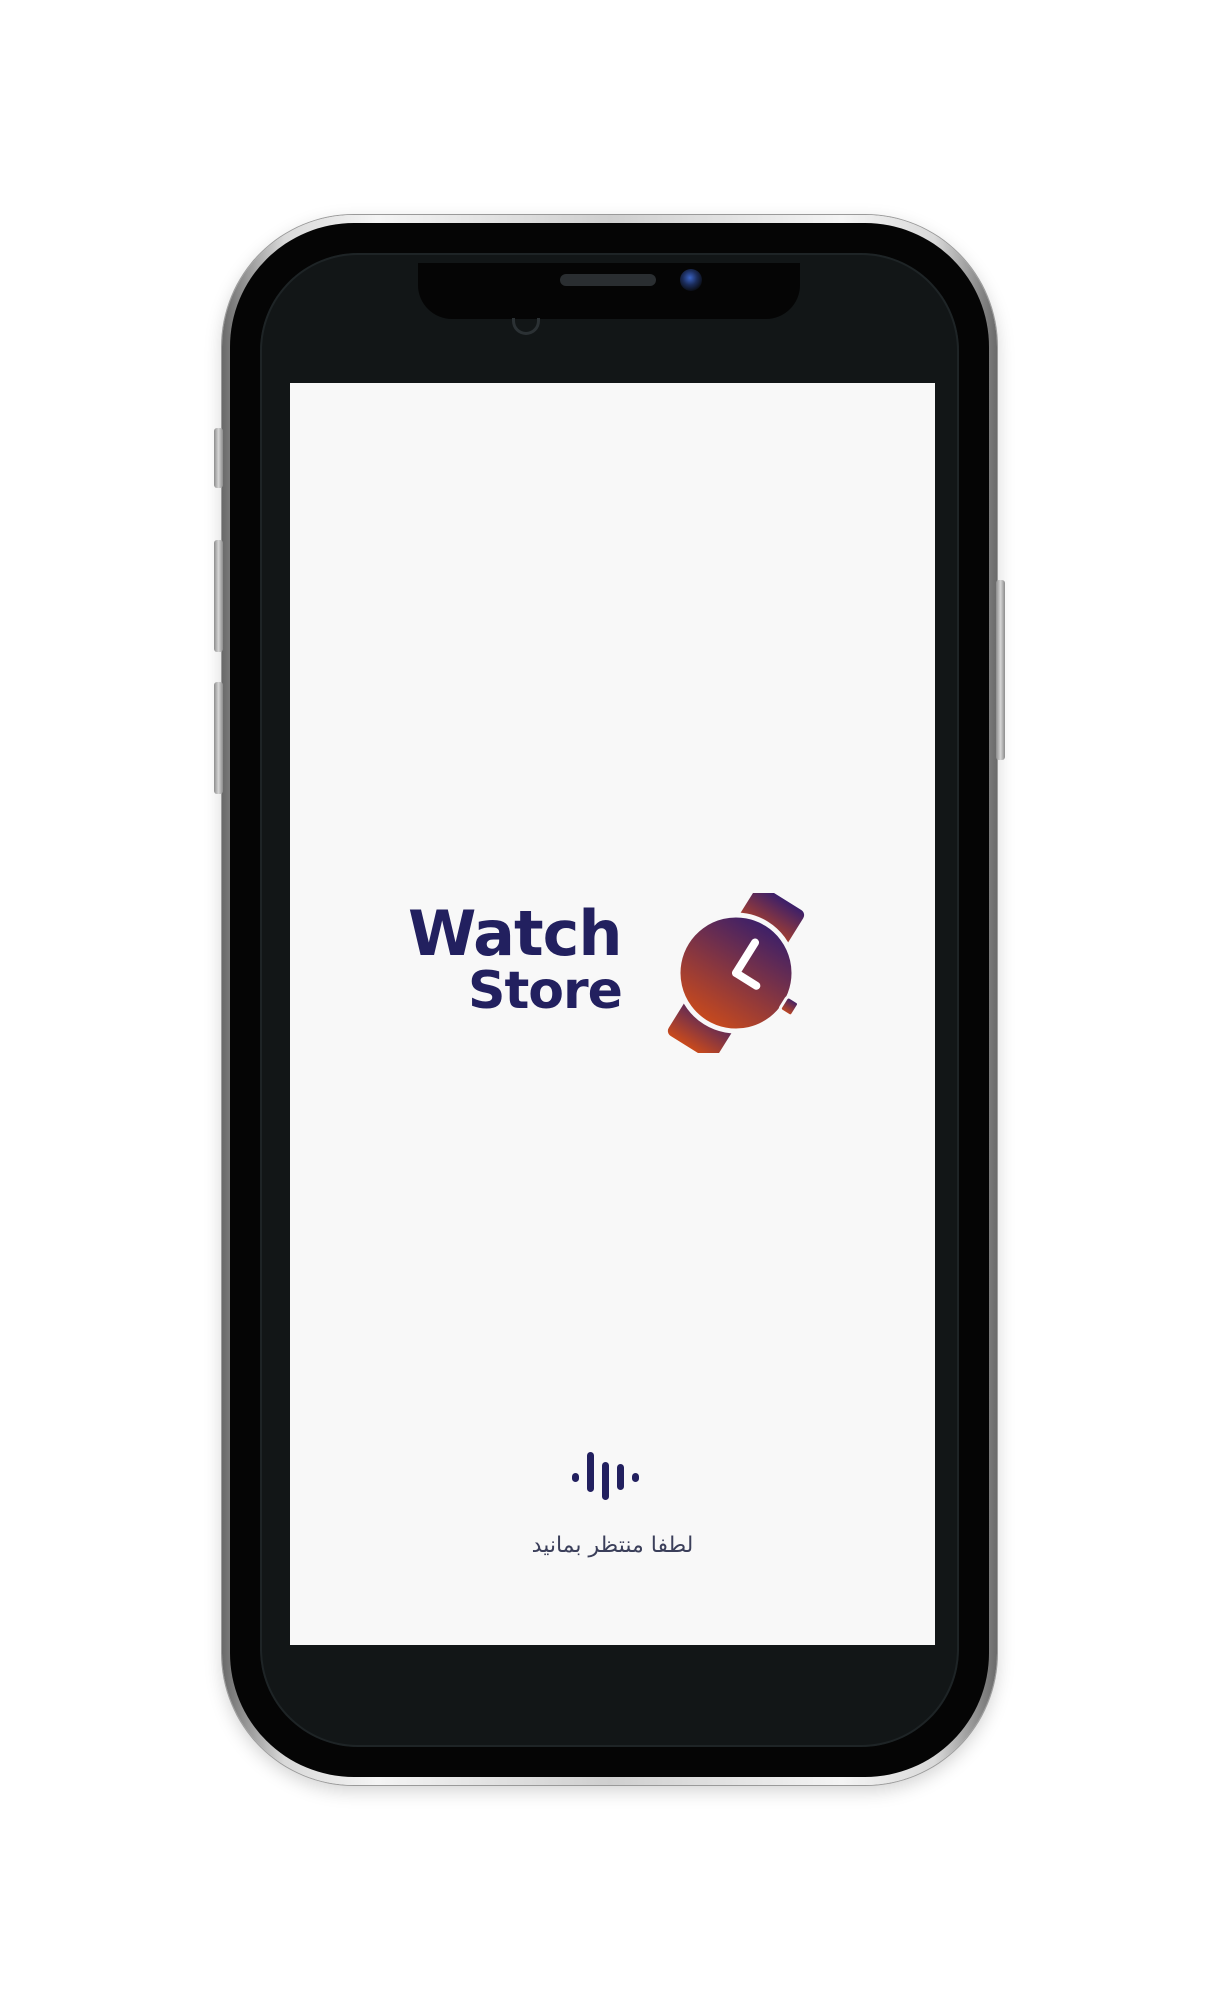  Describe the element at coordinates (608, 280) in the screenshot. I see `earpiece-speaker` at that location.